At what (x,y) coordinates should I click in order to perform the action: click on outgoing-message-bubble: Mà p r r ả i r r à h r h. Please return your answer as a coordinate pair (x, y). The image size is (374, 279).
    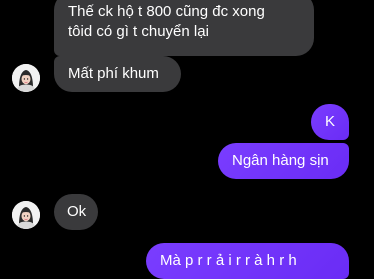
    Looking at the image, I should click on (247, 261).